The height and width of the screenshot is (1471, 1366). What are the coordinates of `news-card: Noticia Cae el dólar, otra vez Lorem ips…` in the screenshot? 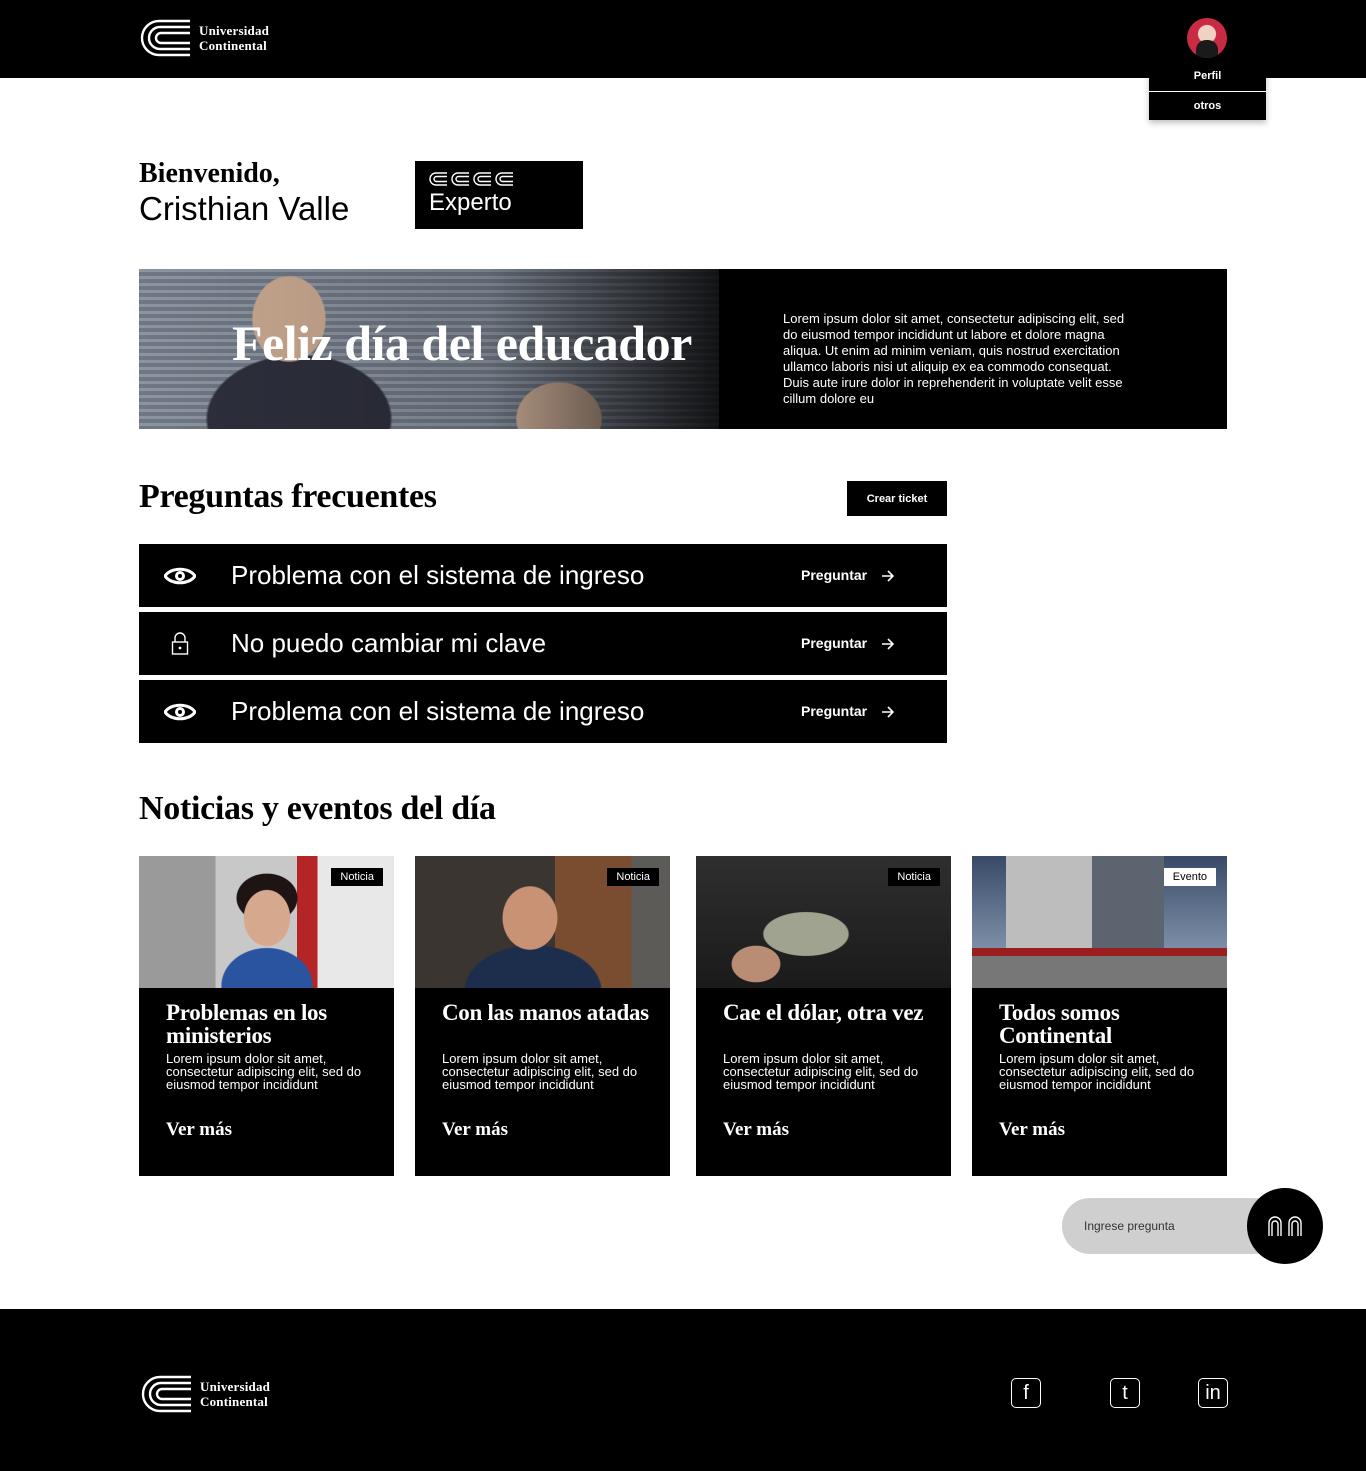 It's located at (823, 1016).